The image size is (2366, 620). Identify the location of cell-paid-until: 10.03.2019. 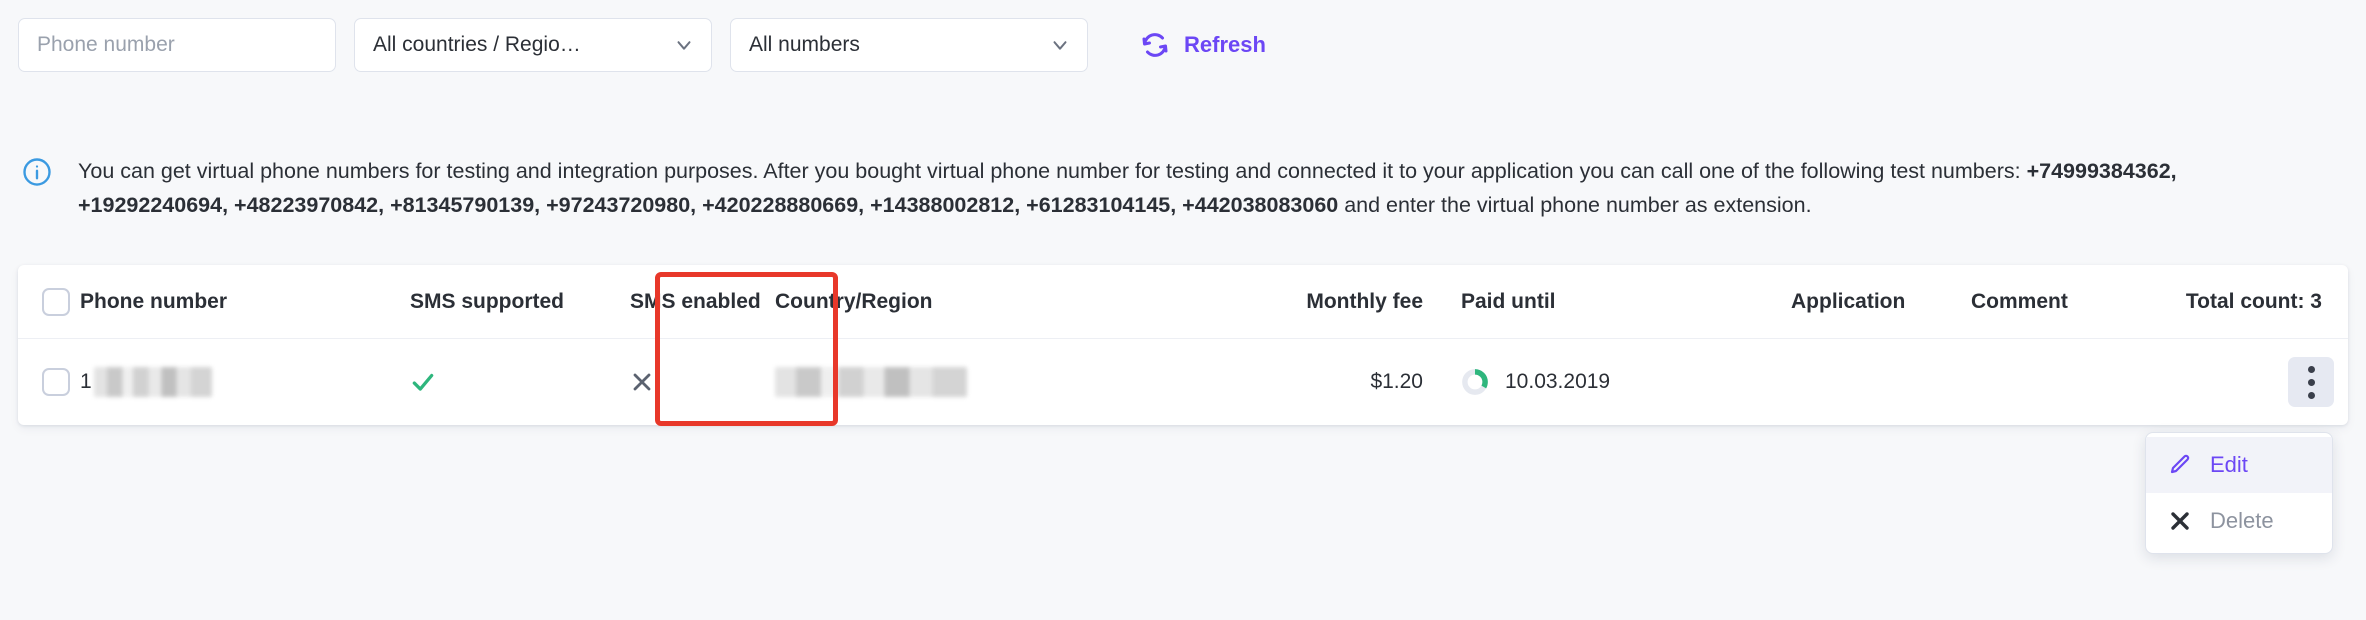
(1607, 382).